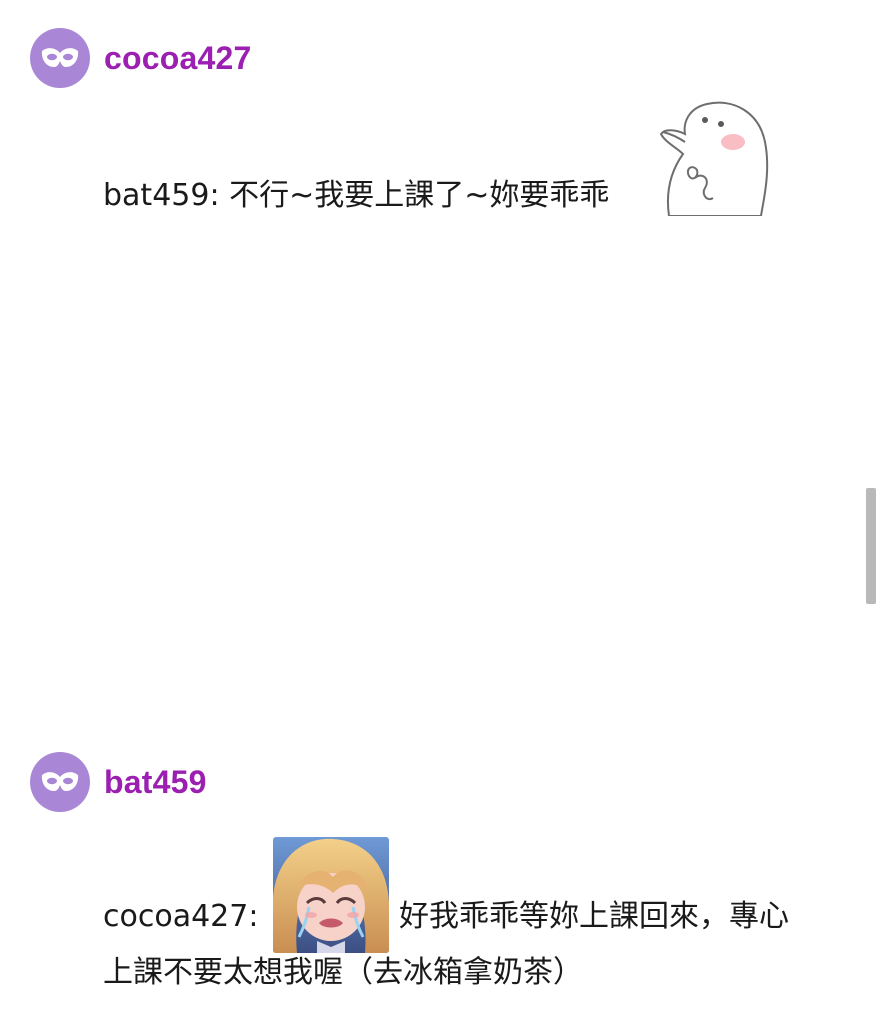  What do you see at coordinates (594, 916) in the screenshot?
I see `message-text: 好我乖乖等妳上課回來，專心` at bounding box center [594, 916].